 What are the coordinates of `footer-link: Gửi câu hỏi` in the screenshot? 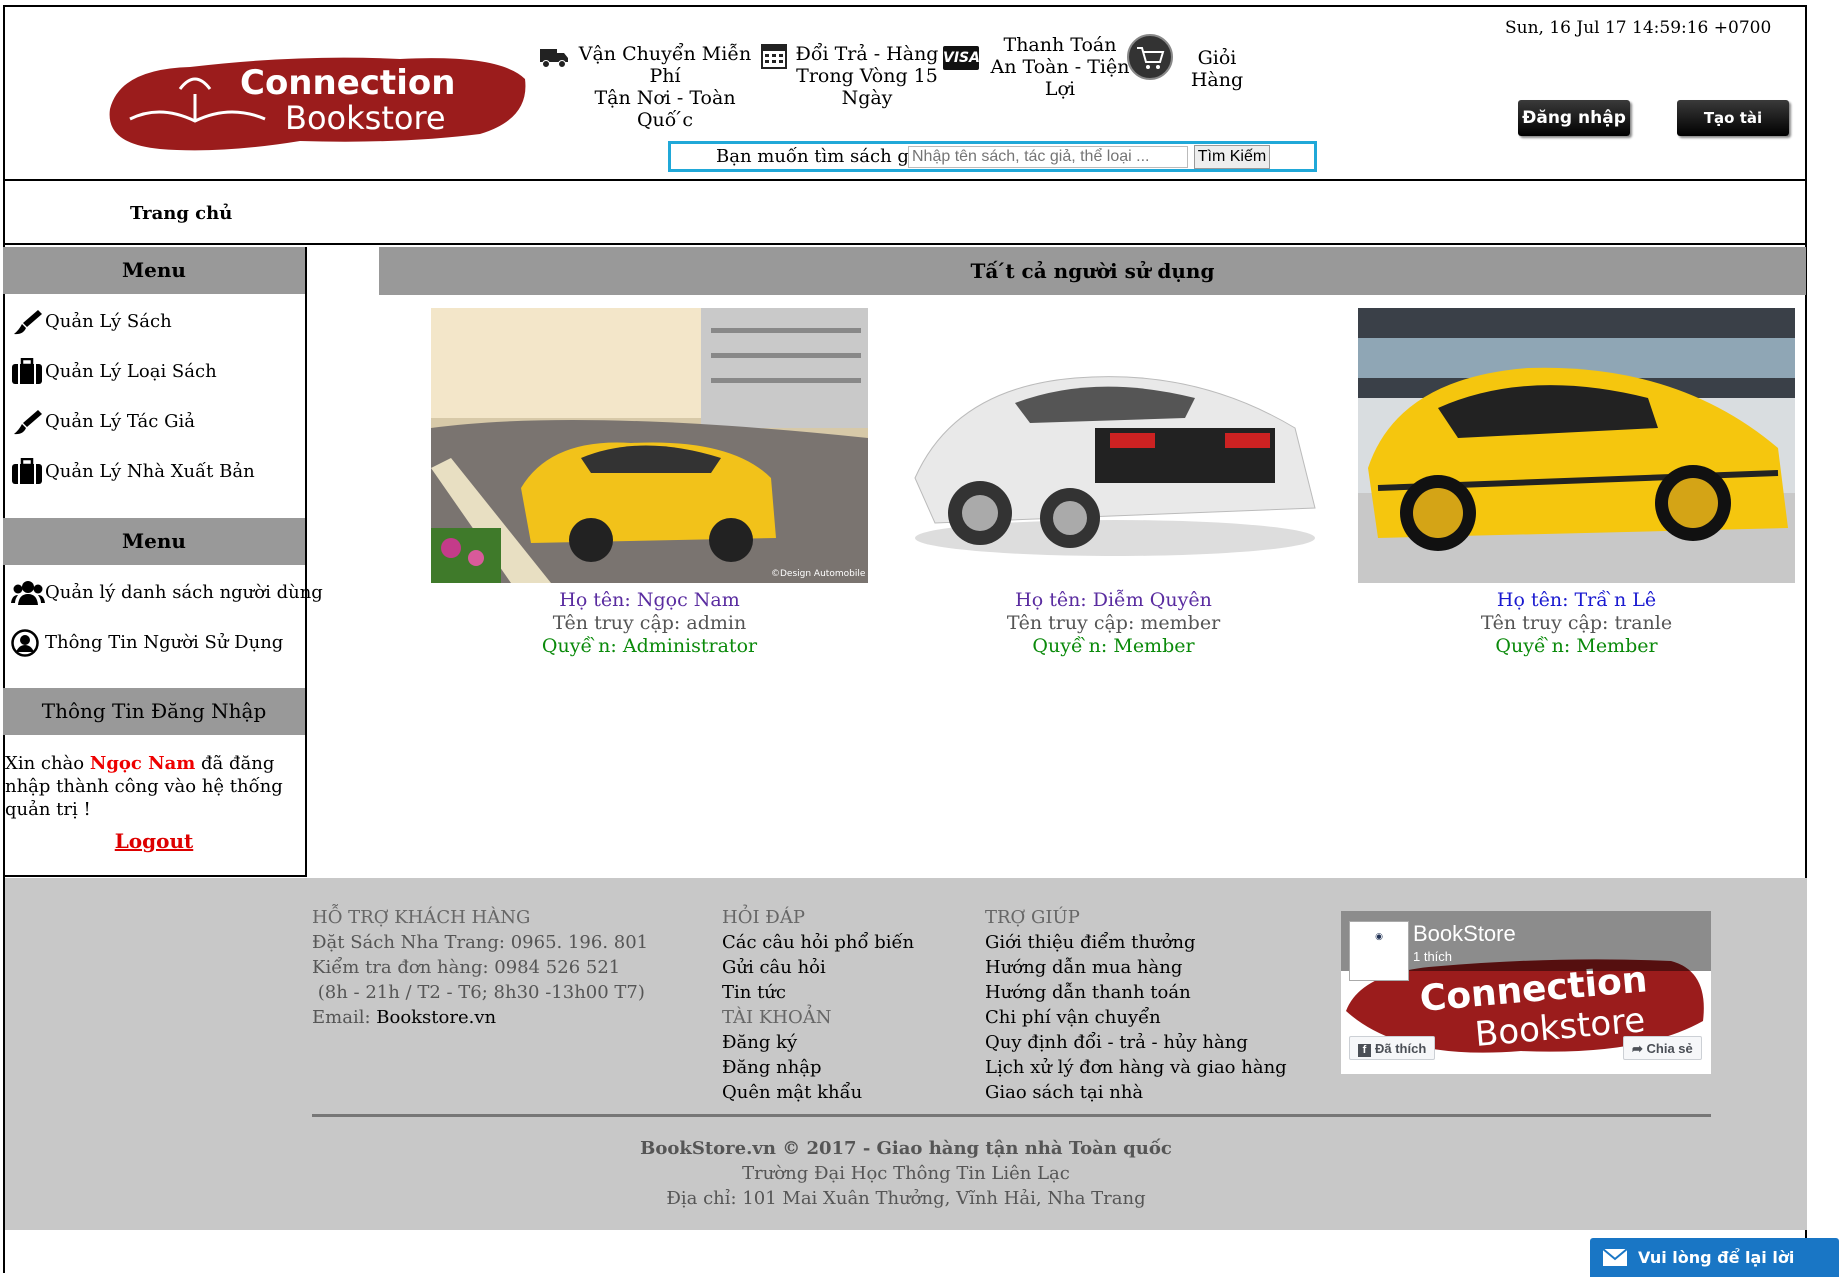 It's located at (818, 967).